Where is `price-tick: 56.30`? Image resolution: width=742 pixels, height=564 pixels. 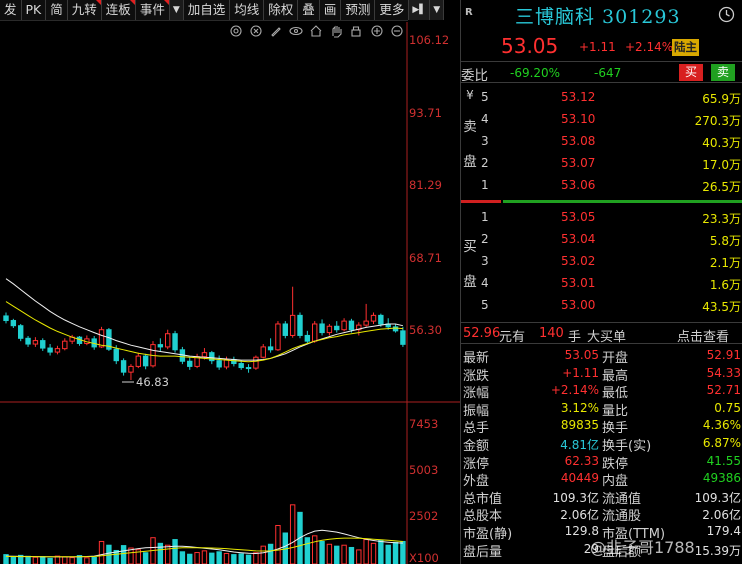
price-tick: 56.30 is located at coordinates (425, 330).